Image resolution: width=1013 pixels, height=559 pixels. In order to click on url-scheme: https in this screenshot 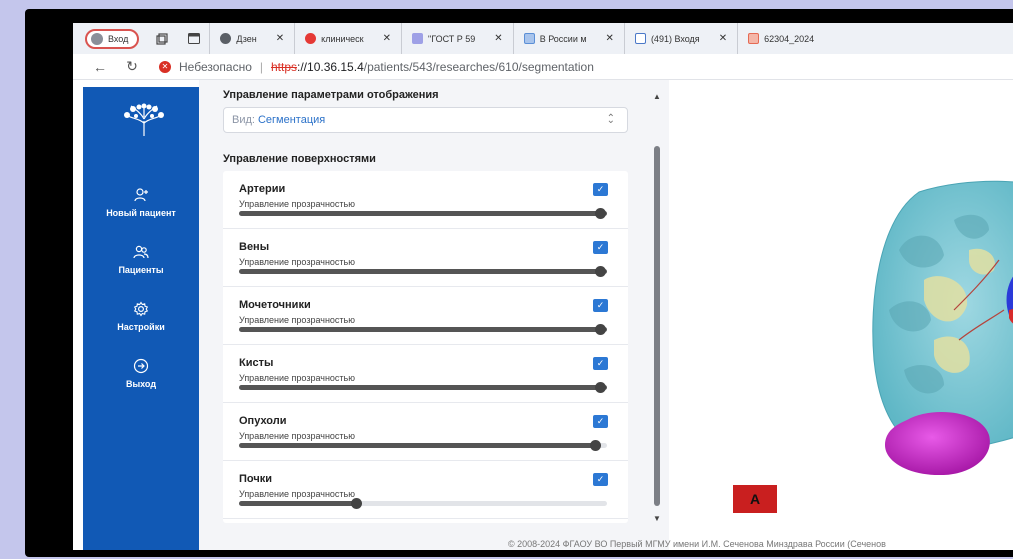, I will do `click(284, 66)`.